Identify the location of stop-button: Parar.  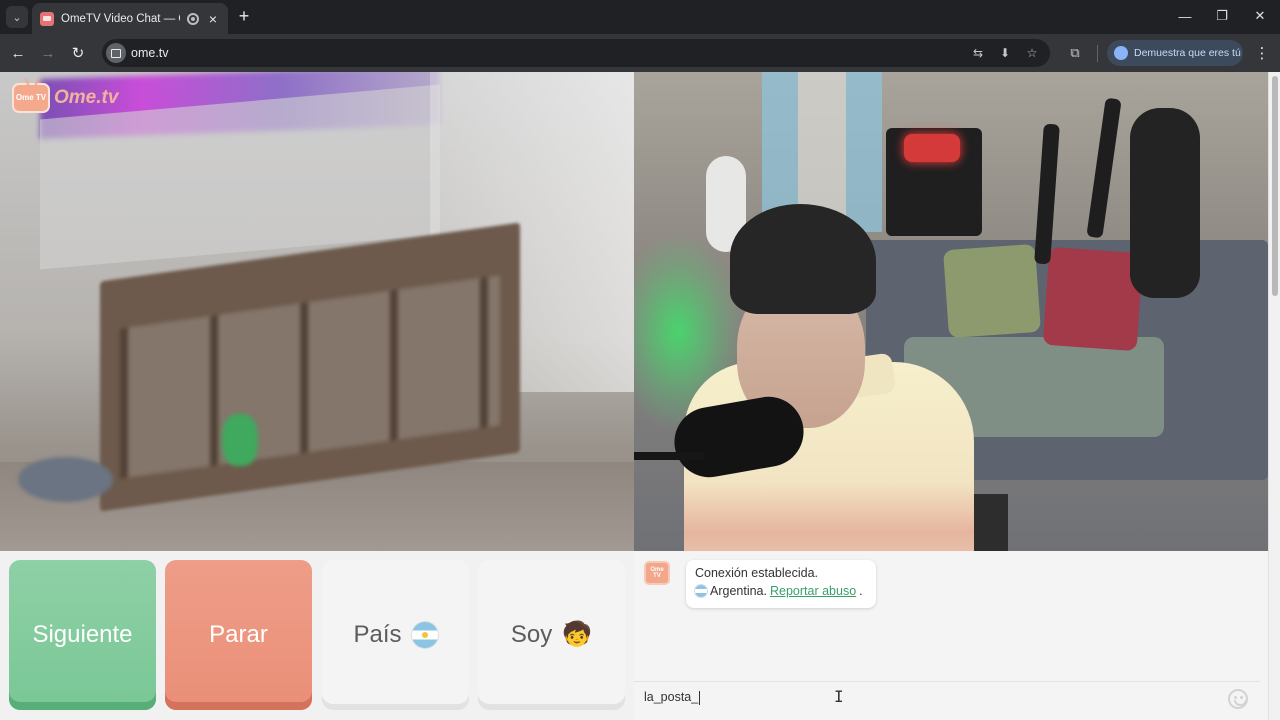
(238, 635).